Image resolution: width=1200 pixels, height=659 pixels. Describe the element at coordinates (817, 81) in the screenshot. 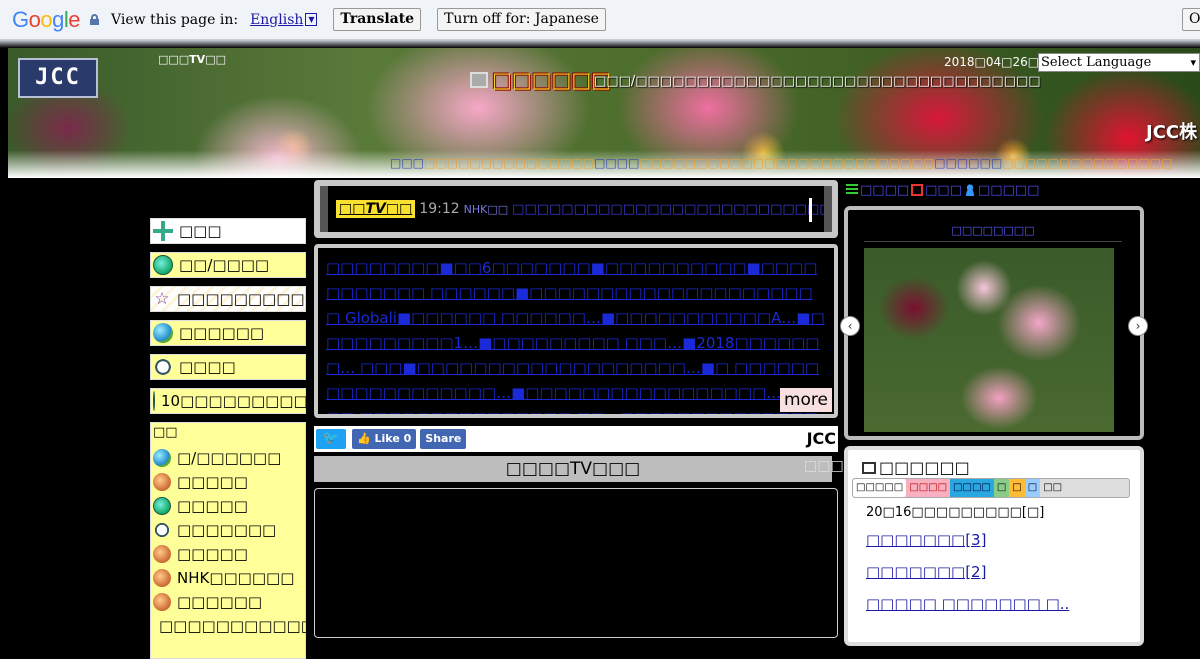

I see `site-subtitle: □□□/□□□□□□□□□□□□□□□□□□□□□□□□□□□□□□□□□` at that location.